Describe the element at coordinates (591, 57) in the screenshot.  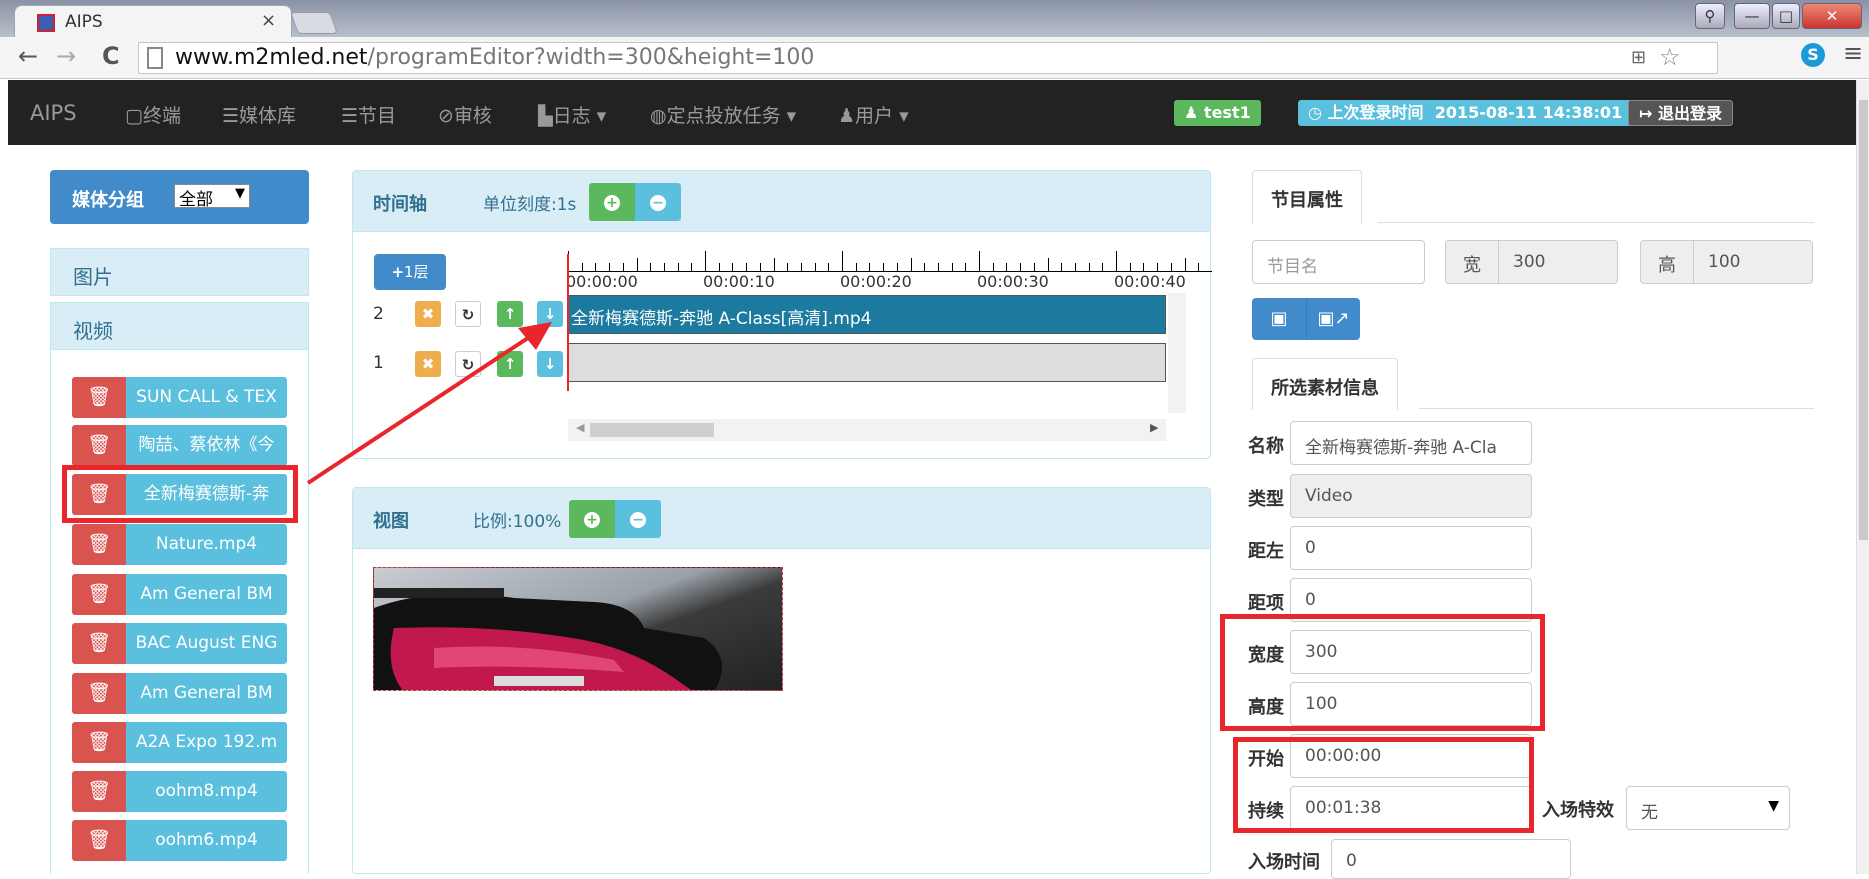
I see `url-path: /programEditor?width=300&height=100` at that location.